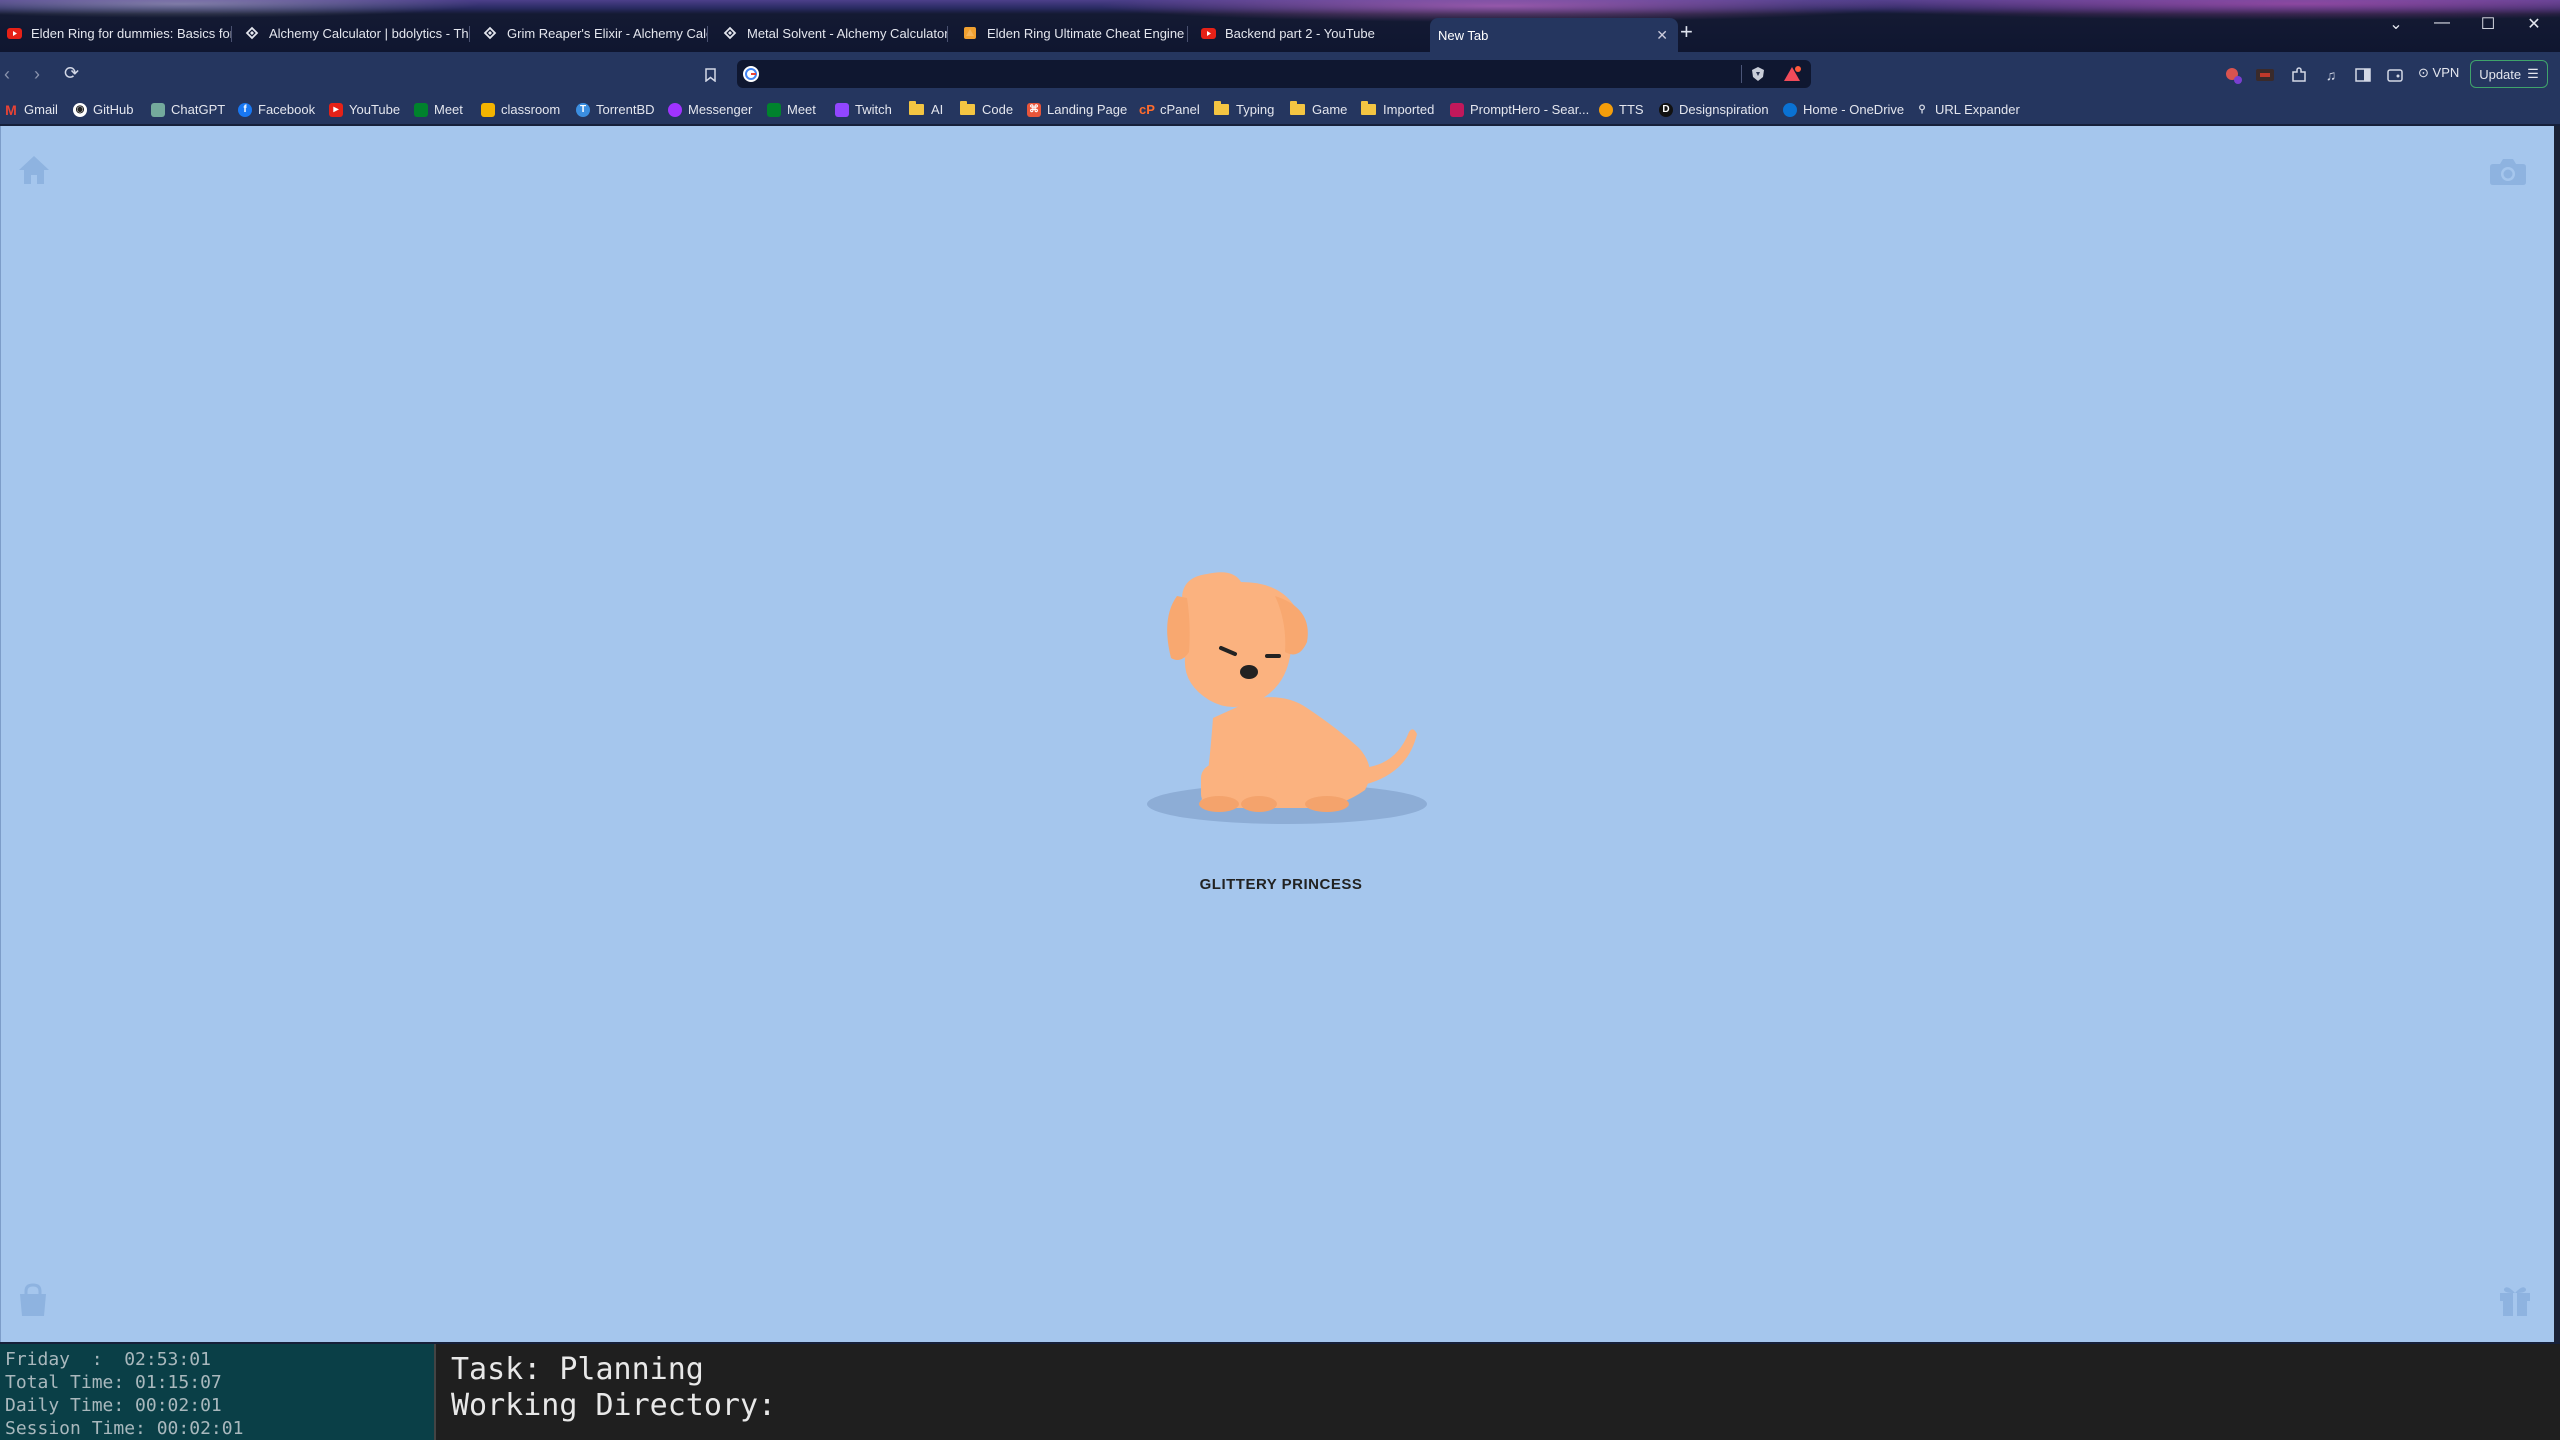 The height and width of the screenshot is (1440, 2560). I want to click on bookmark-landing-page: ⌘ Landing Page, so click(1077, 109).